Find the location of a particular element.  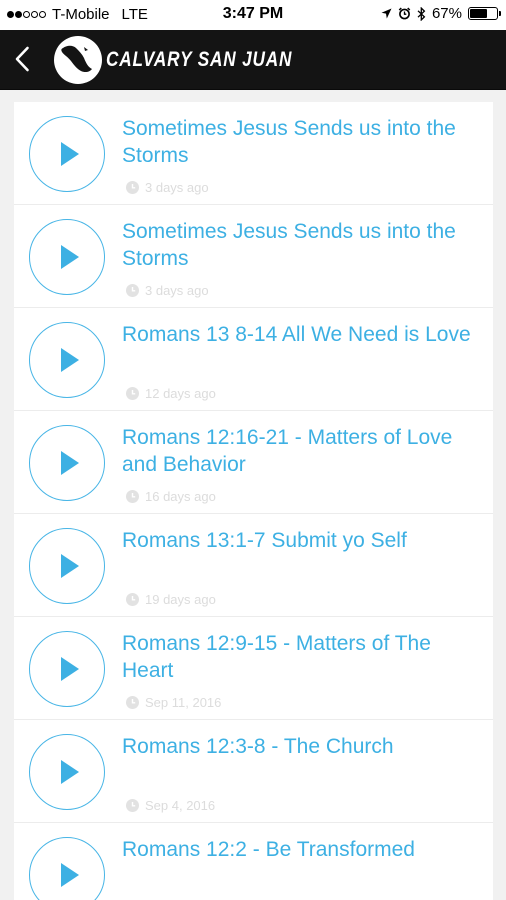

sermon-date: 19 days ago is located at coordinates (180, 599).